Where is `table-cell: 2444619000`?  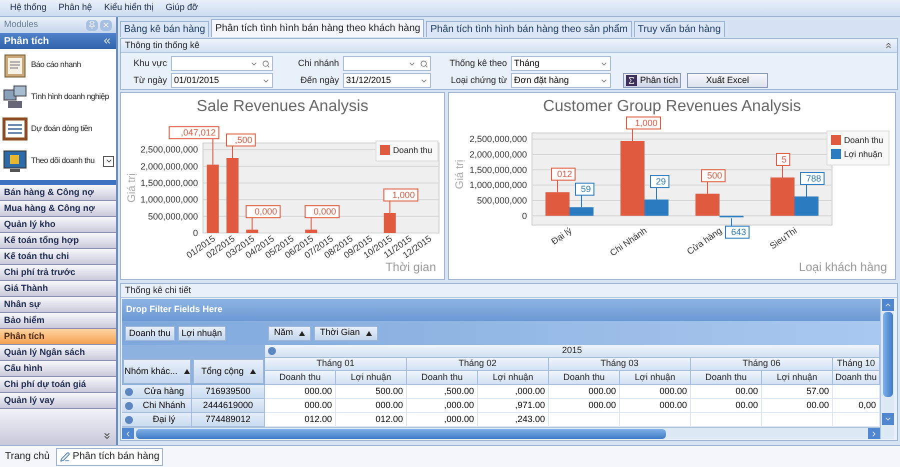
table-cell: 2444619000 is located at coordinates (228, 406).